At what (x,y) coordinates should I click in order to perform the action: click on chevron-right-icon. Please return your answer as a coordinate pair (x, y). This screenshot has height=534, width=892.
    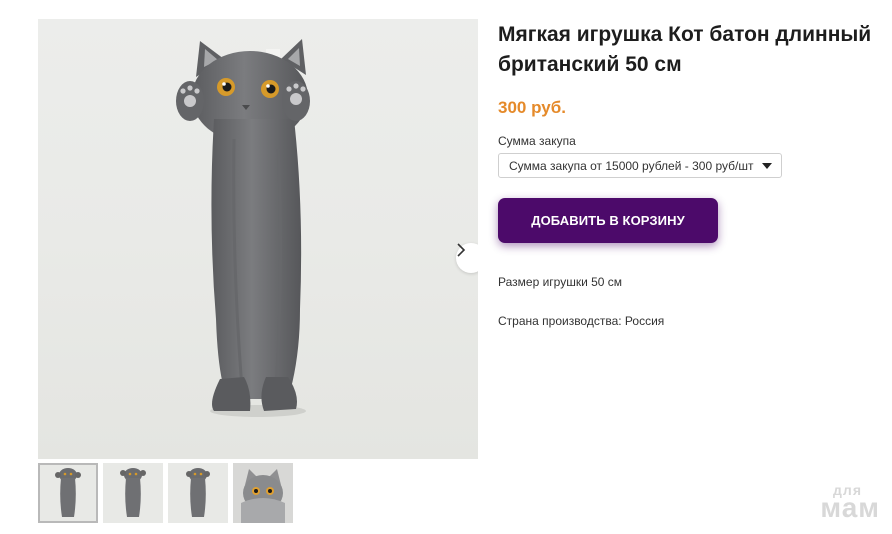
    Looking at the image, I should click on (461, 250).